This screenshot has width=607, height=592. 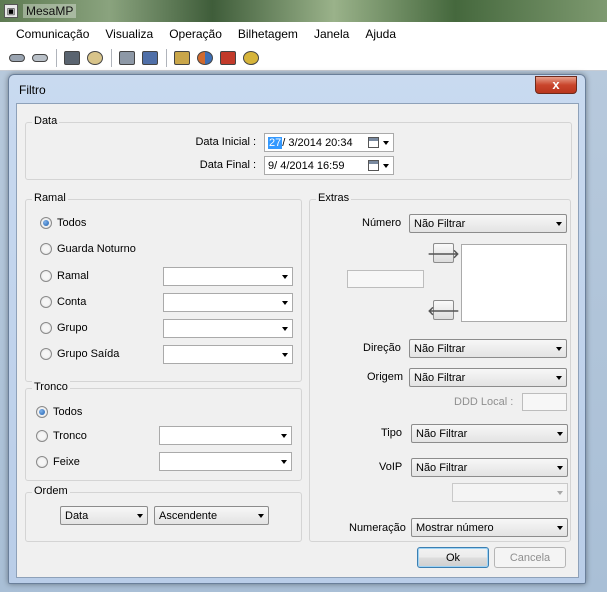 What do you see at coordinates (195, 34) in the screenshot?
I see `menu-operacao: Operação` at bounding box center [195, 34].